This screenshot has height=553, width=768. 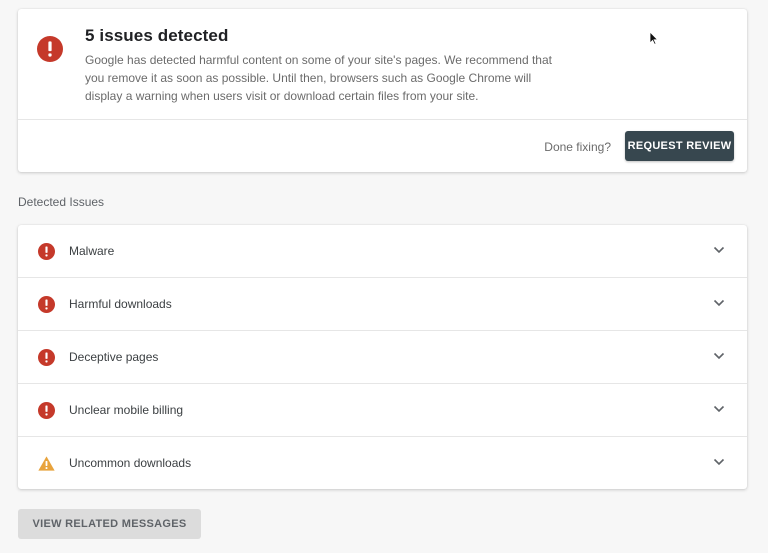 What do you see at coordinates (157, 35) in the screenshot?
I see `summary-title: 5 issues detected` at bounding box center [157, 35].